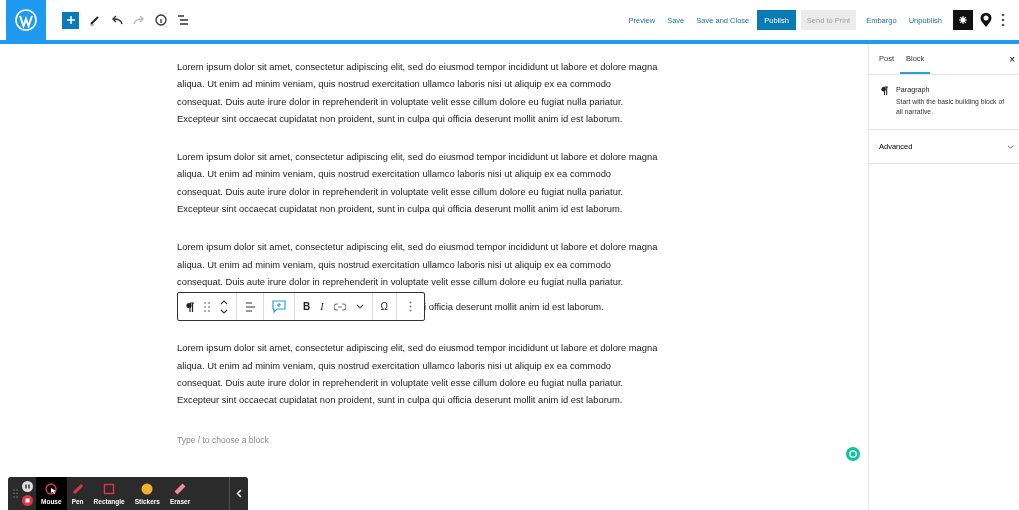 The width and height of the screenshot is (1019, 510). Describe the element at coordinates (359, 307) in the screenshot. I see `chevron-down-icon` at that location.